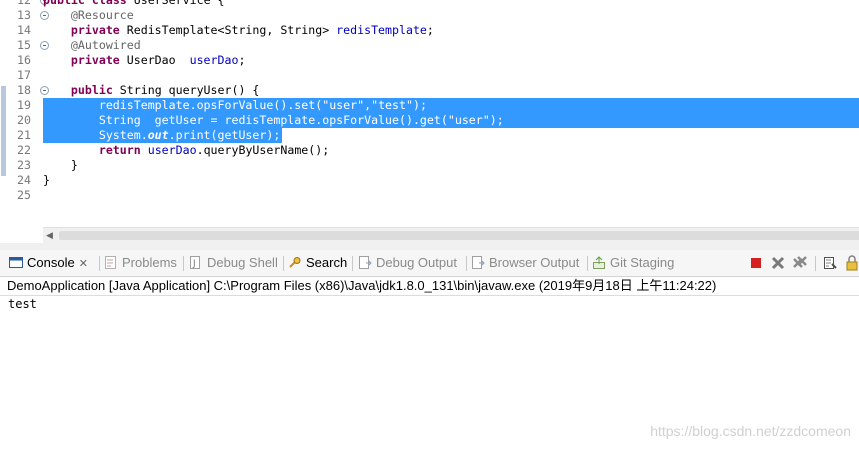 This screenshot has width=859, height=449. What do you see at coordinates (112, 3) in the screenshot?
I see `code-token: class` at bounding box center [112, 3].